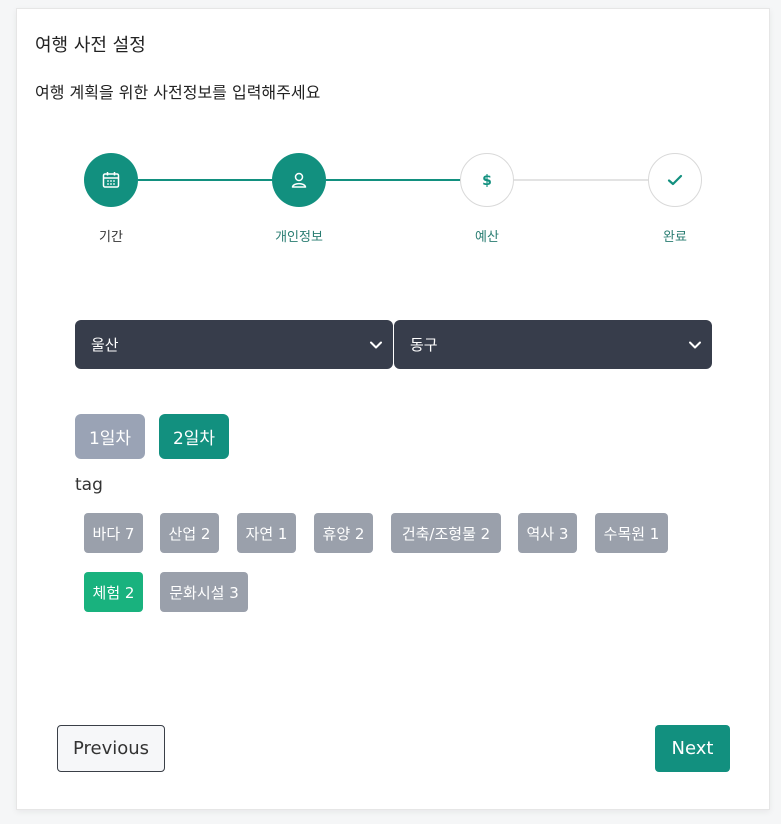 The height and width of the screenshot is (824, 781). I want to click on region-select: 울산, so click(234, 344).